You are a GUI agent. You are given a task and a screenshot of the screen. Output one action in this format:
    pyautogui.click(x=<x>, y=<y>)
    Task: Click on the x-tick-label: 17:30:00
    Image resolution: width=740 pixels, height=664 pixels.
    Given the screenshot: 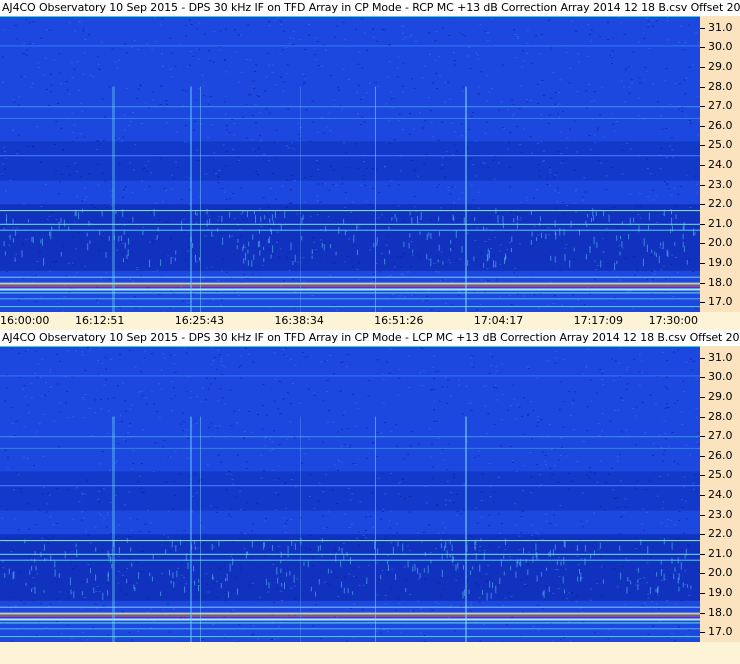 What is the action you would take?
    pyautogui.click(x=673, y=320)
    